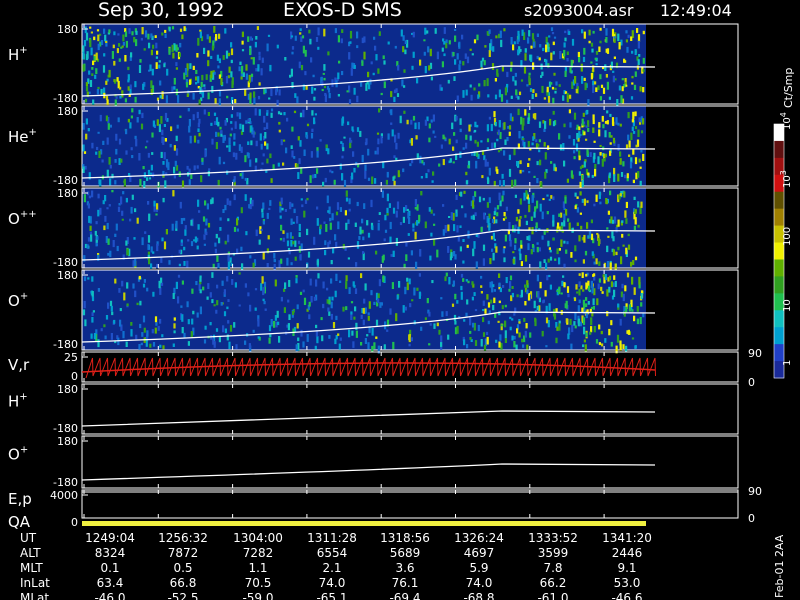 This screenshot has height=600, width=800. Describe the element at coordinates (18, 54) in the screenshot. I see `panel-label: H+` at that location.